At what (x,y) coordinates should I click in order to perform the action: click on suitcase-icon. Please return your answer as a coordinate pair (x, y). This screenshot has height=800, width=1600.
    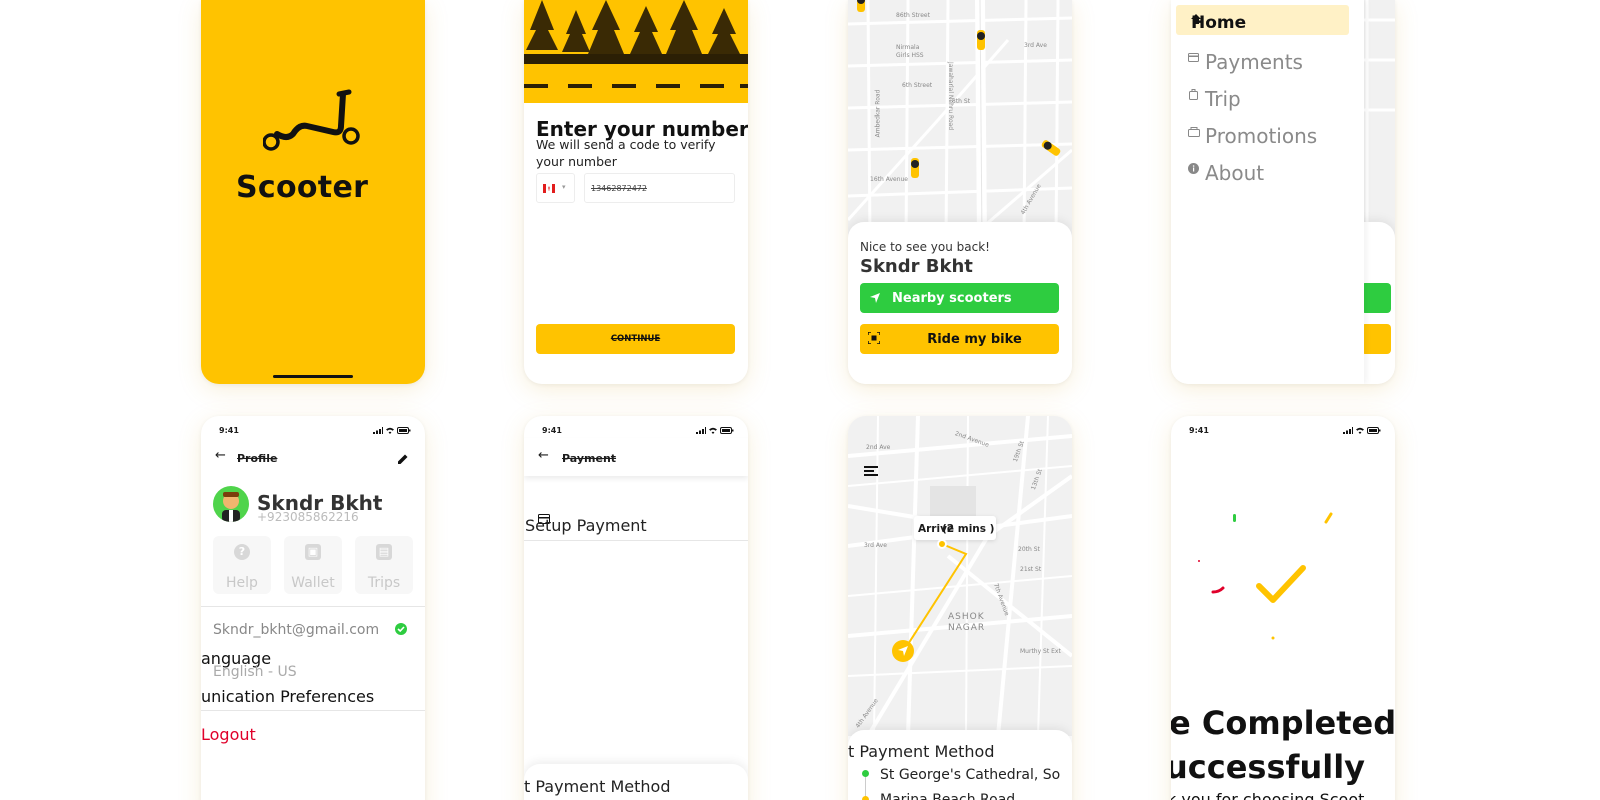
    Looking at the image, I should click on (1193, 94).